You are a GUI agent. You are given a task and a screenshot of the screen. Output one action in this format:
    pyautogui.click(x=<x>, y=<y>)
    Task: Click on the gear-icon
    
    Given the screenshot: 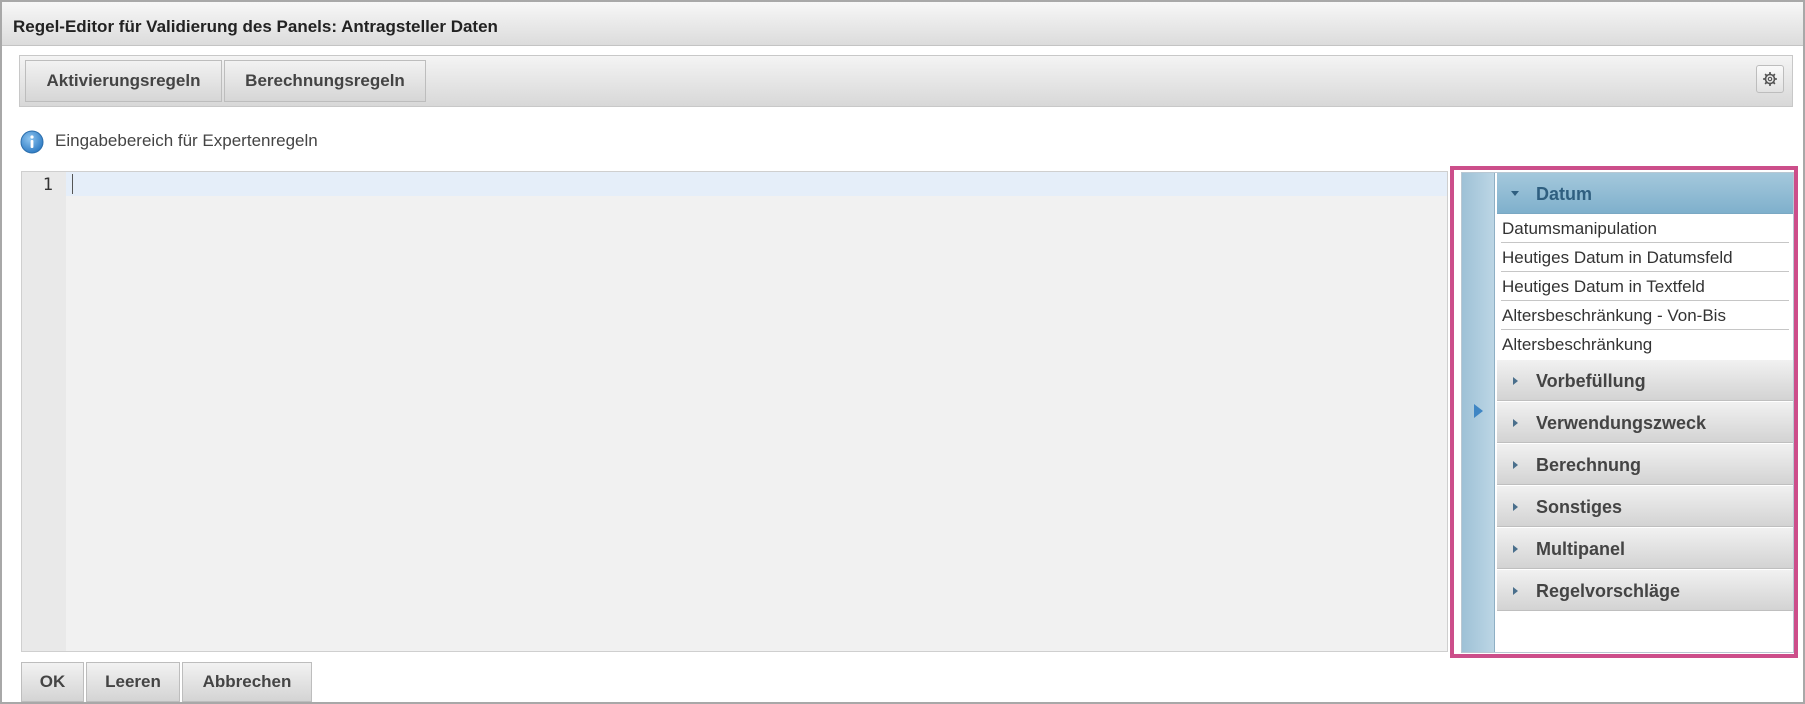 What is the action you would take?
    pyautogui.click(x=1770, y=79)
    